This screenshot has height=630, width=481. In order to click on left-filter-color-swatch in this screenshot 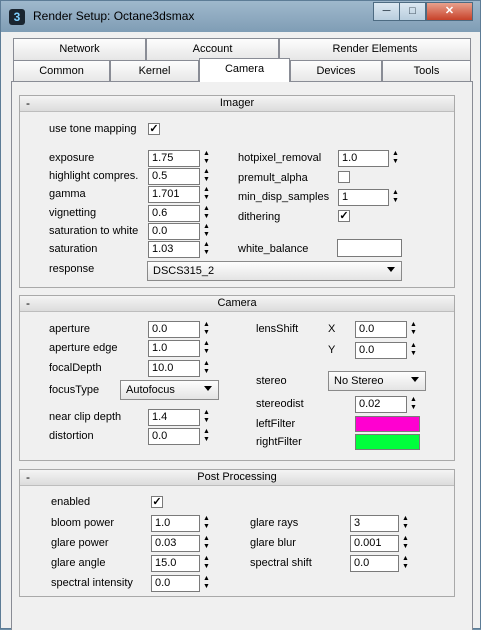, I will do `click(387, 424)`.